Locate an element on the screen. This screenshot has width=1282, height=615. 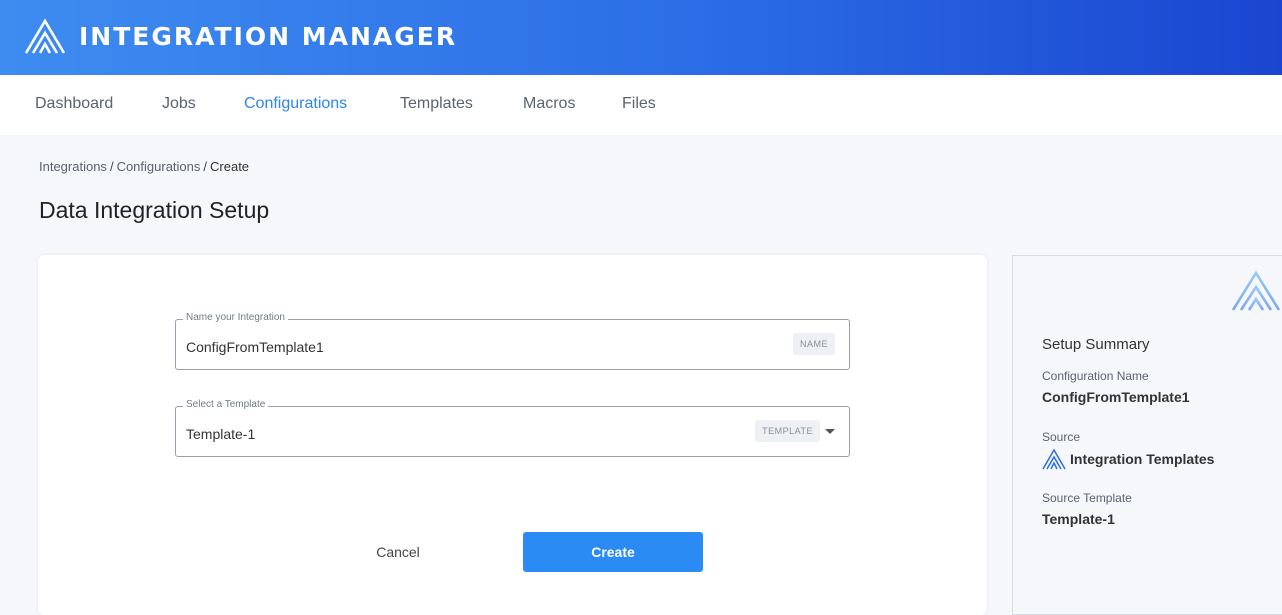
nav-item-configurations: Configurations is located at coordinates (295, 104).